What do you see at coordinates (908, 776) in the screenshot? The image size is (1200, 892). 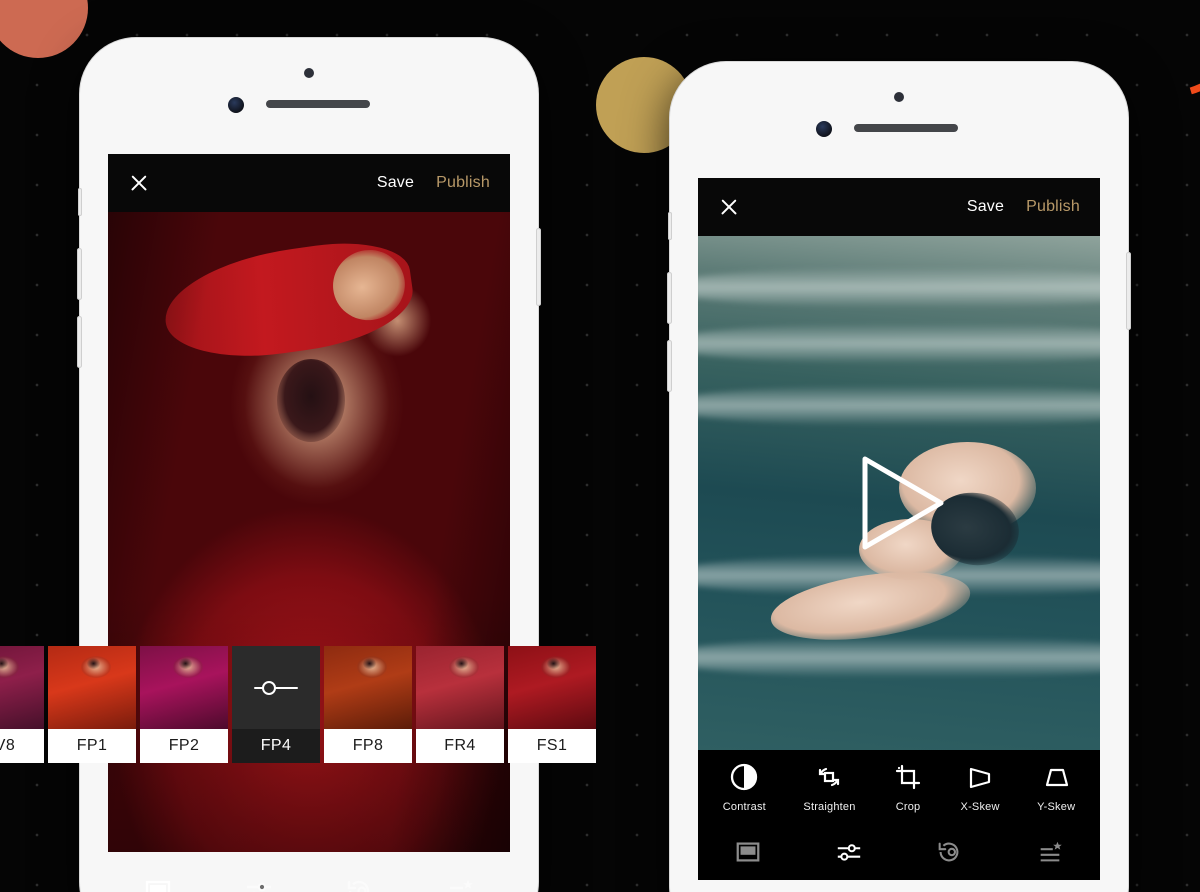 I see `crop-icon` at bounding box center [908, 776].